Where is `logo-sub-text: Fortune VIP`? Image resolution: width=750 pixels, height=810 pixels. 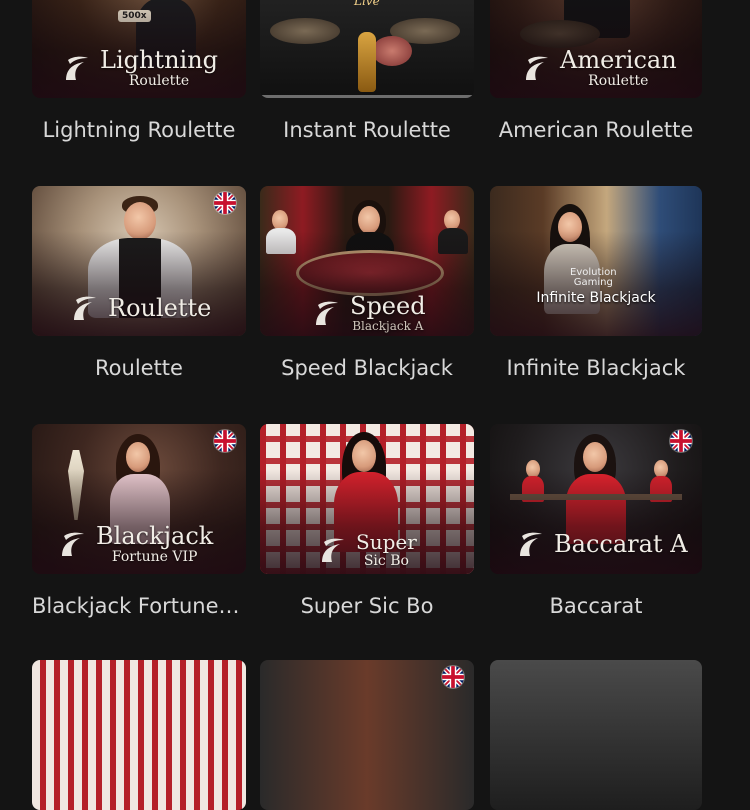 logo-sub-text: Fortune VIP is located at coordinates (154, 557).